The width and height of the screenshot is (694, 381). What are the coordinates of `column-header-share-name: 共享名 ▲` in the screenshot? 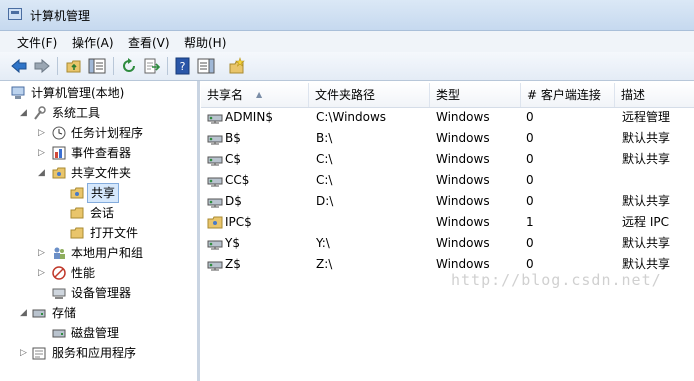 It's located at (255, 95).